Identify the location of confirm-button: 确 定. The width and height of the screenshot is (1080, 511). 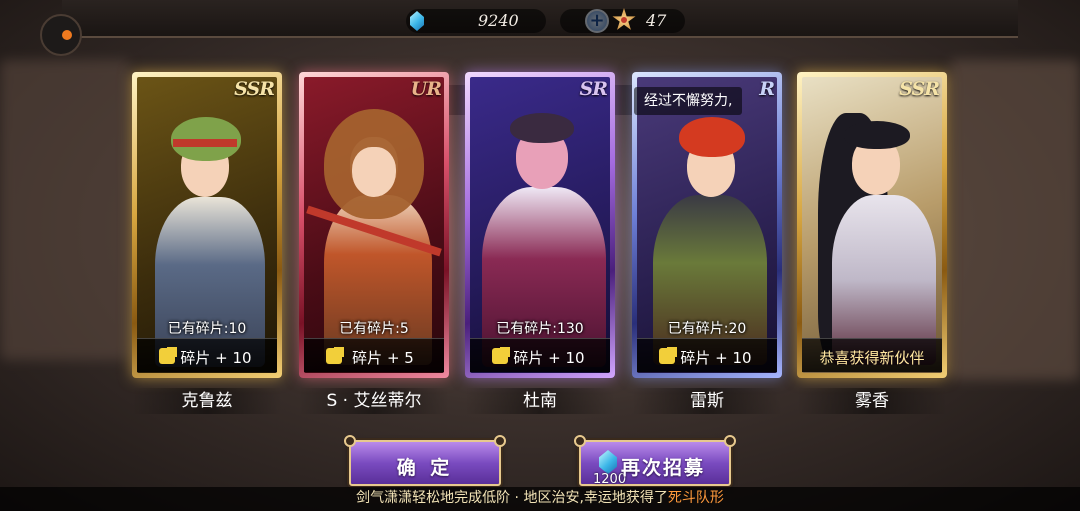
(425, 460).